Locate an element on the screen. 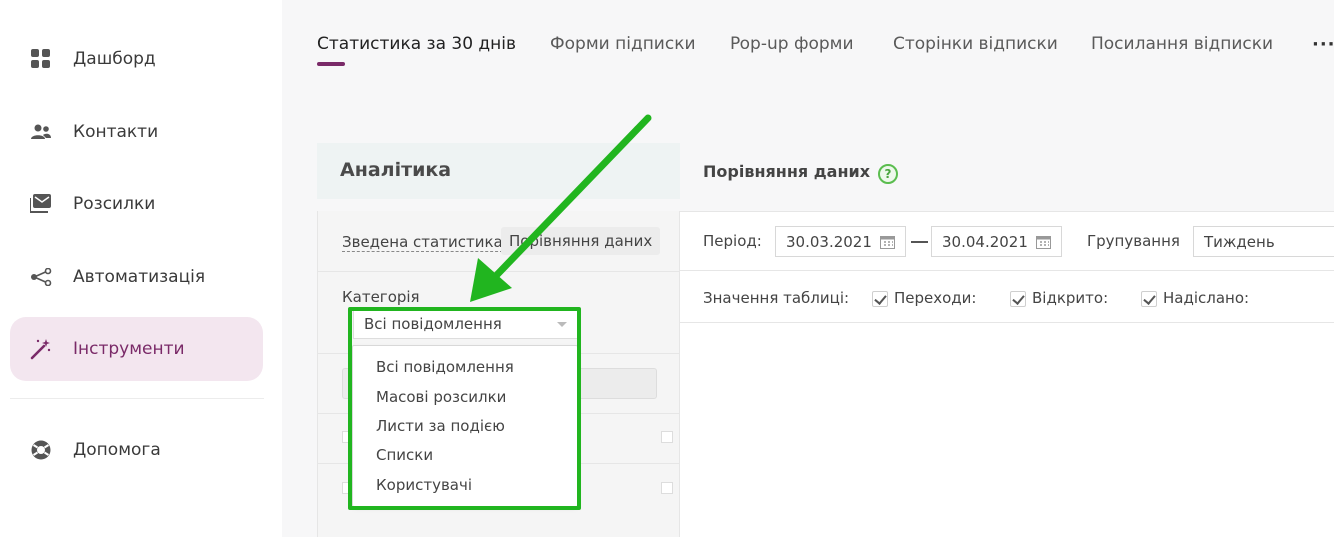  tab-popup-forms: Pop-up форми is located at coordinates (792, 44).